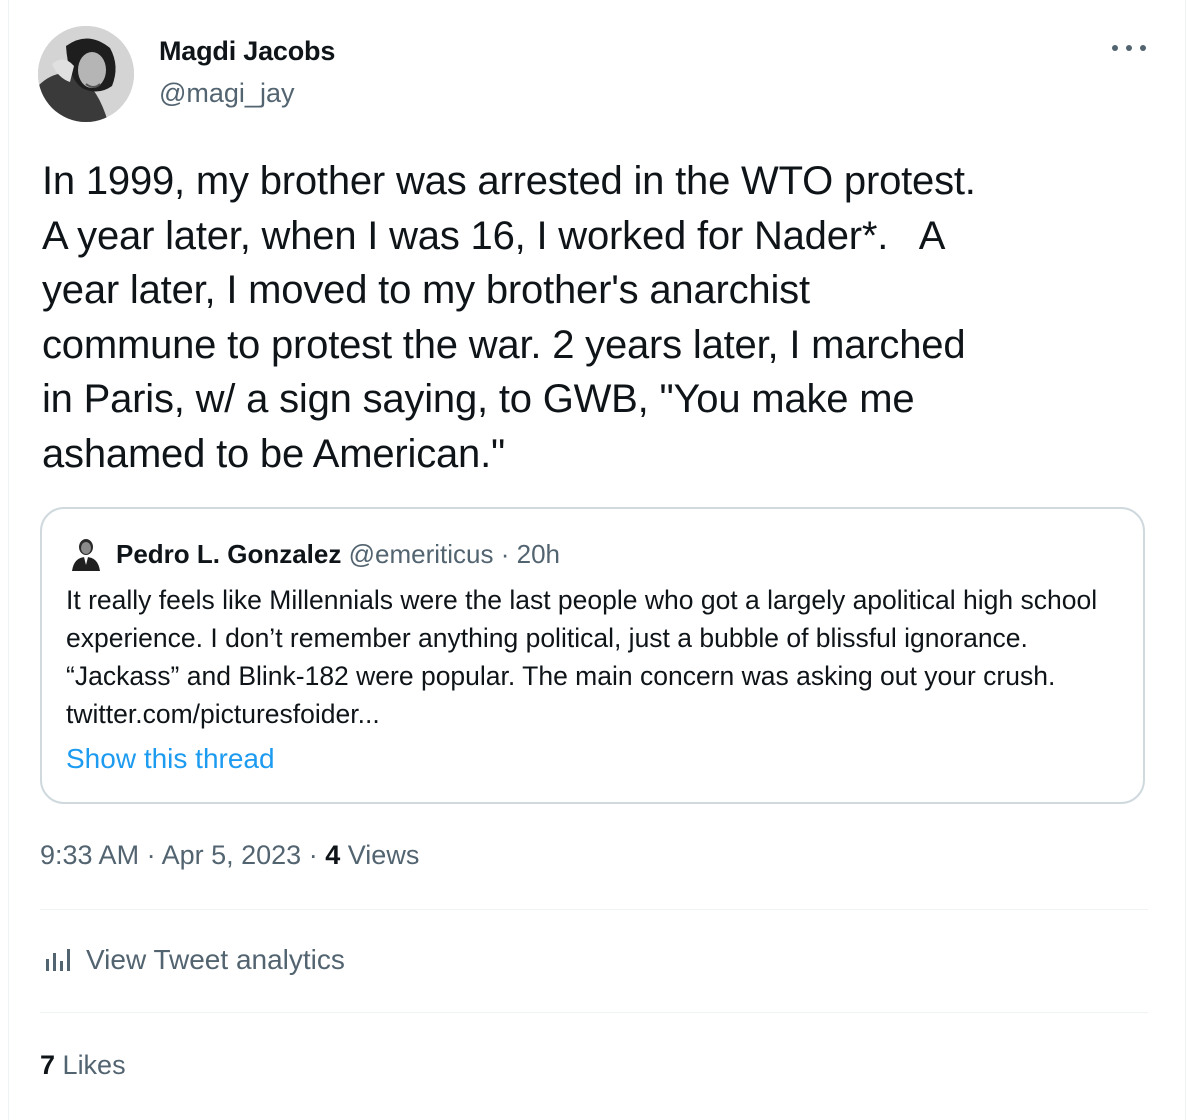  I want to click on view-analytics-button: View Tweet analytics, so click(194, 960).